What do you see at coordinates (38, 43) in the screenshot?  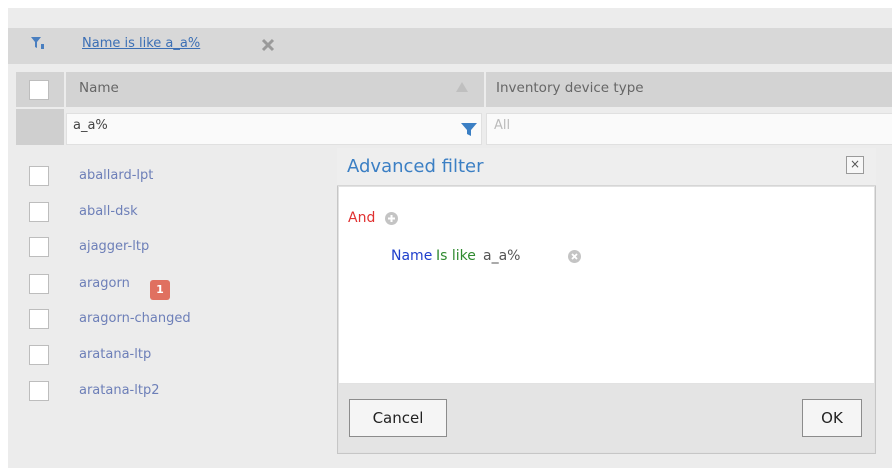 I see `filter-icon` at bounding box center [38, 43].